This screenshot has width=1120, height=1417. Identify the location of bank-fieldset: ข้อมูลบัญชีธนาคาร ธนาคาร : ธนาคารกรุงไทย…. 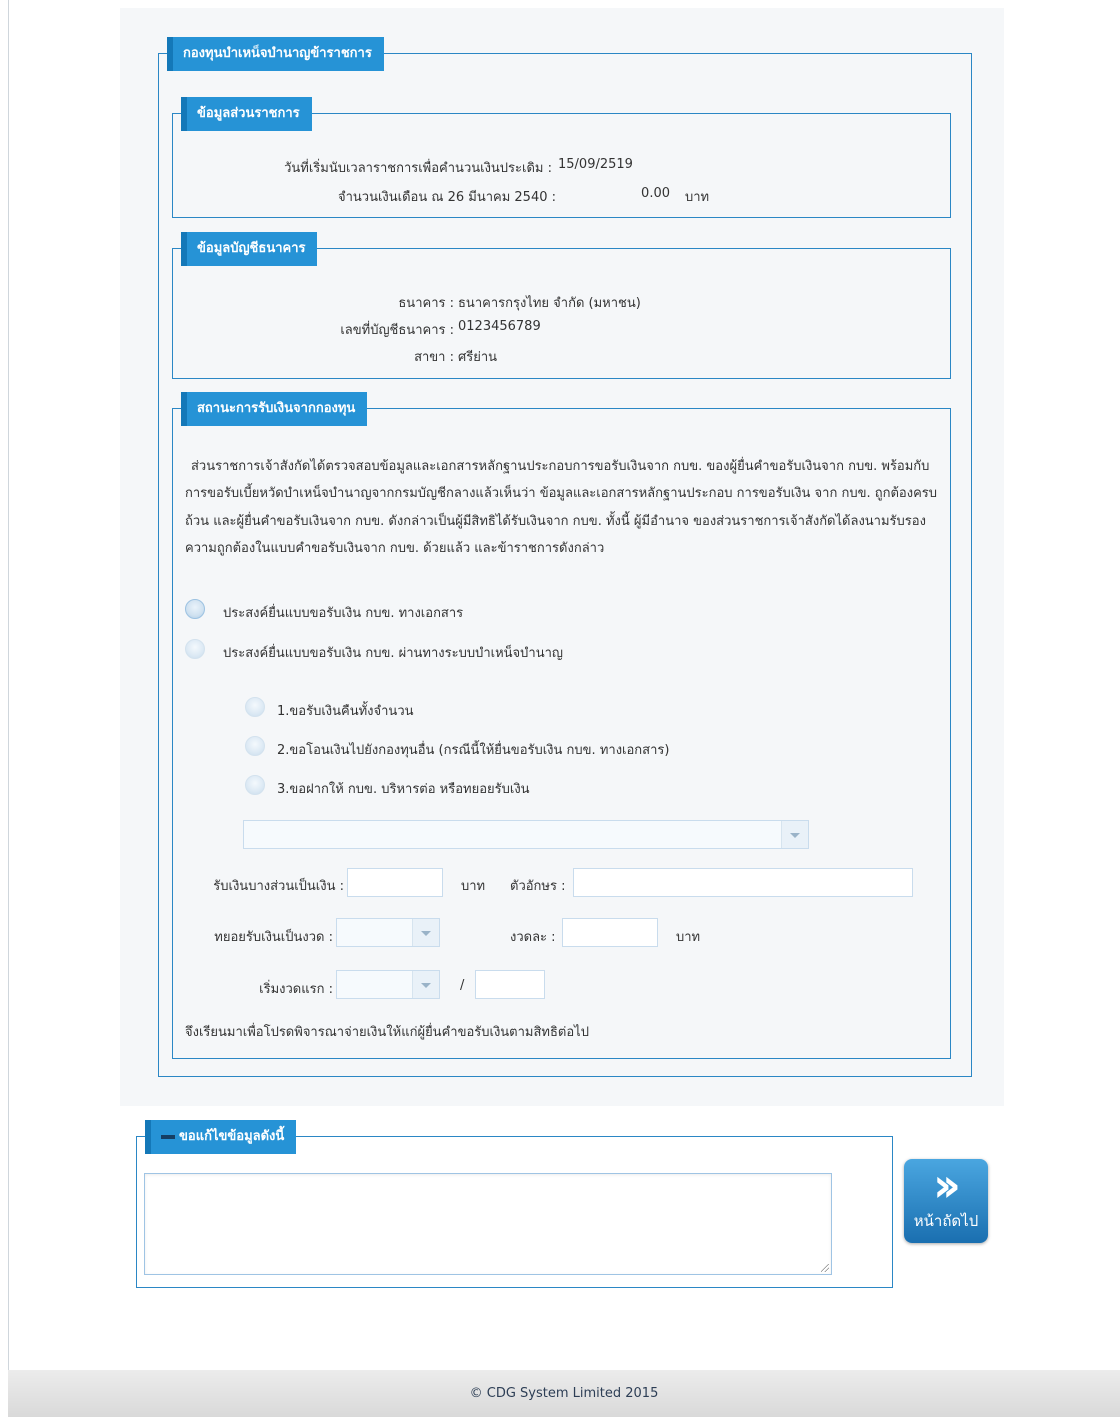
(561, 305).